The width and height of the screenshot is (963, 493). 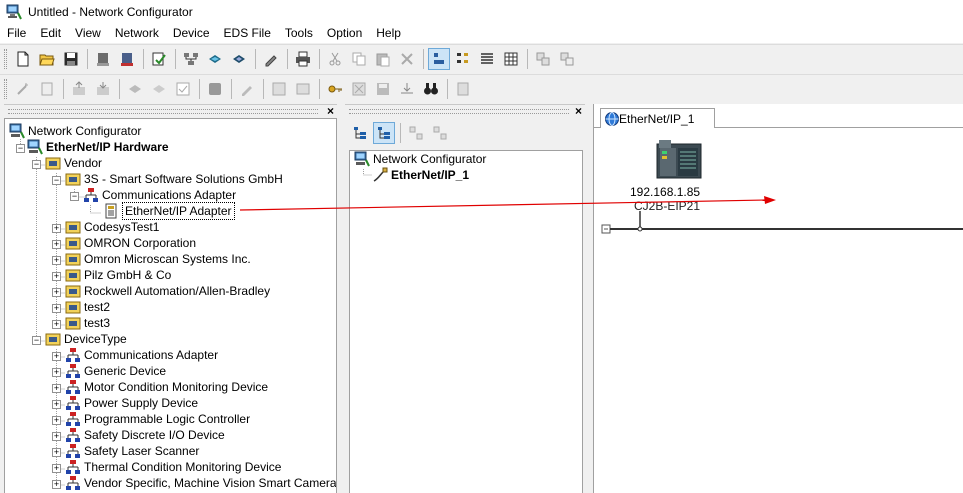 What do you see at coordinates (73, 163) in the screenshot?
I see `tree-item-vendor: Vendor` at bounding box center [73, 163].